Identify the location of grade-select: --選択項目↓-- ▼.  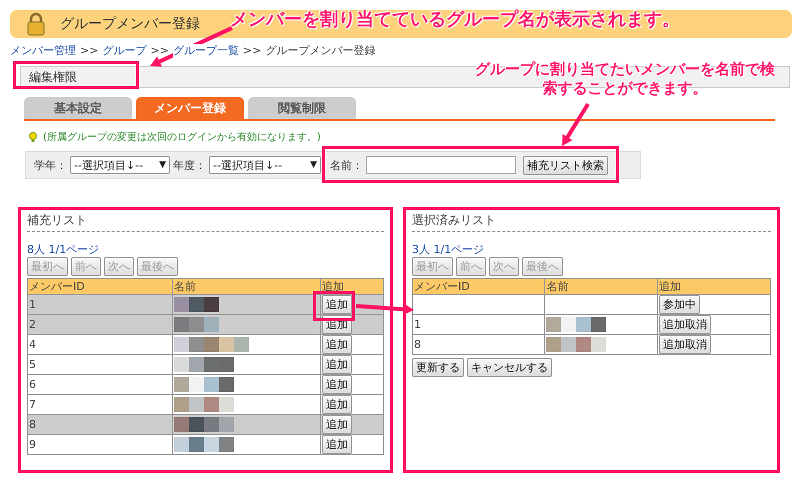
(120, 165).